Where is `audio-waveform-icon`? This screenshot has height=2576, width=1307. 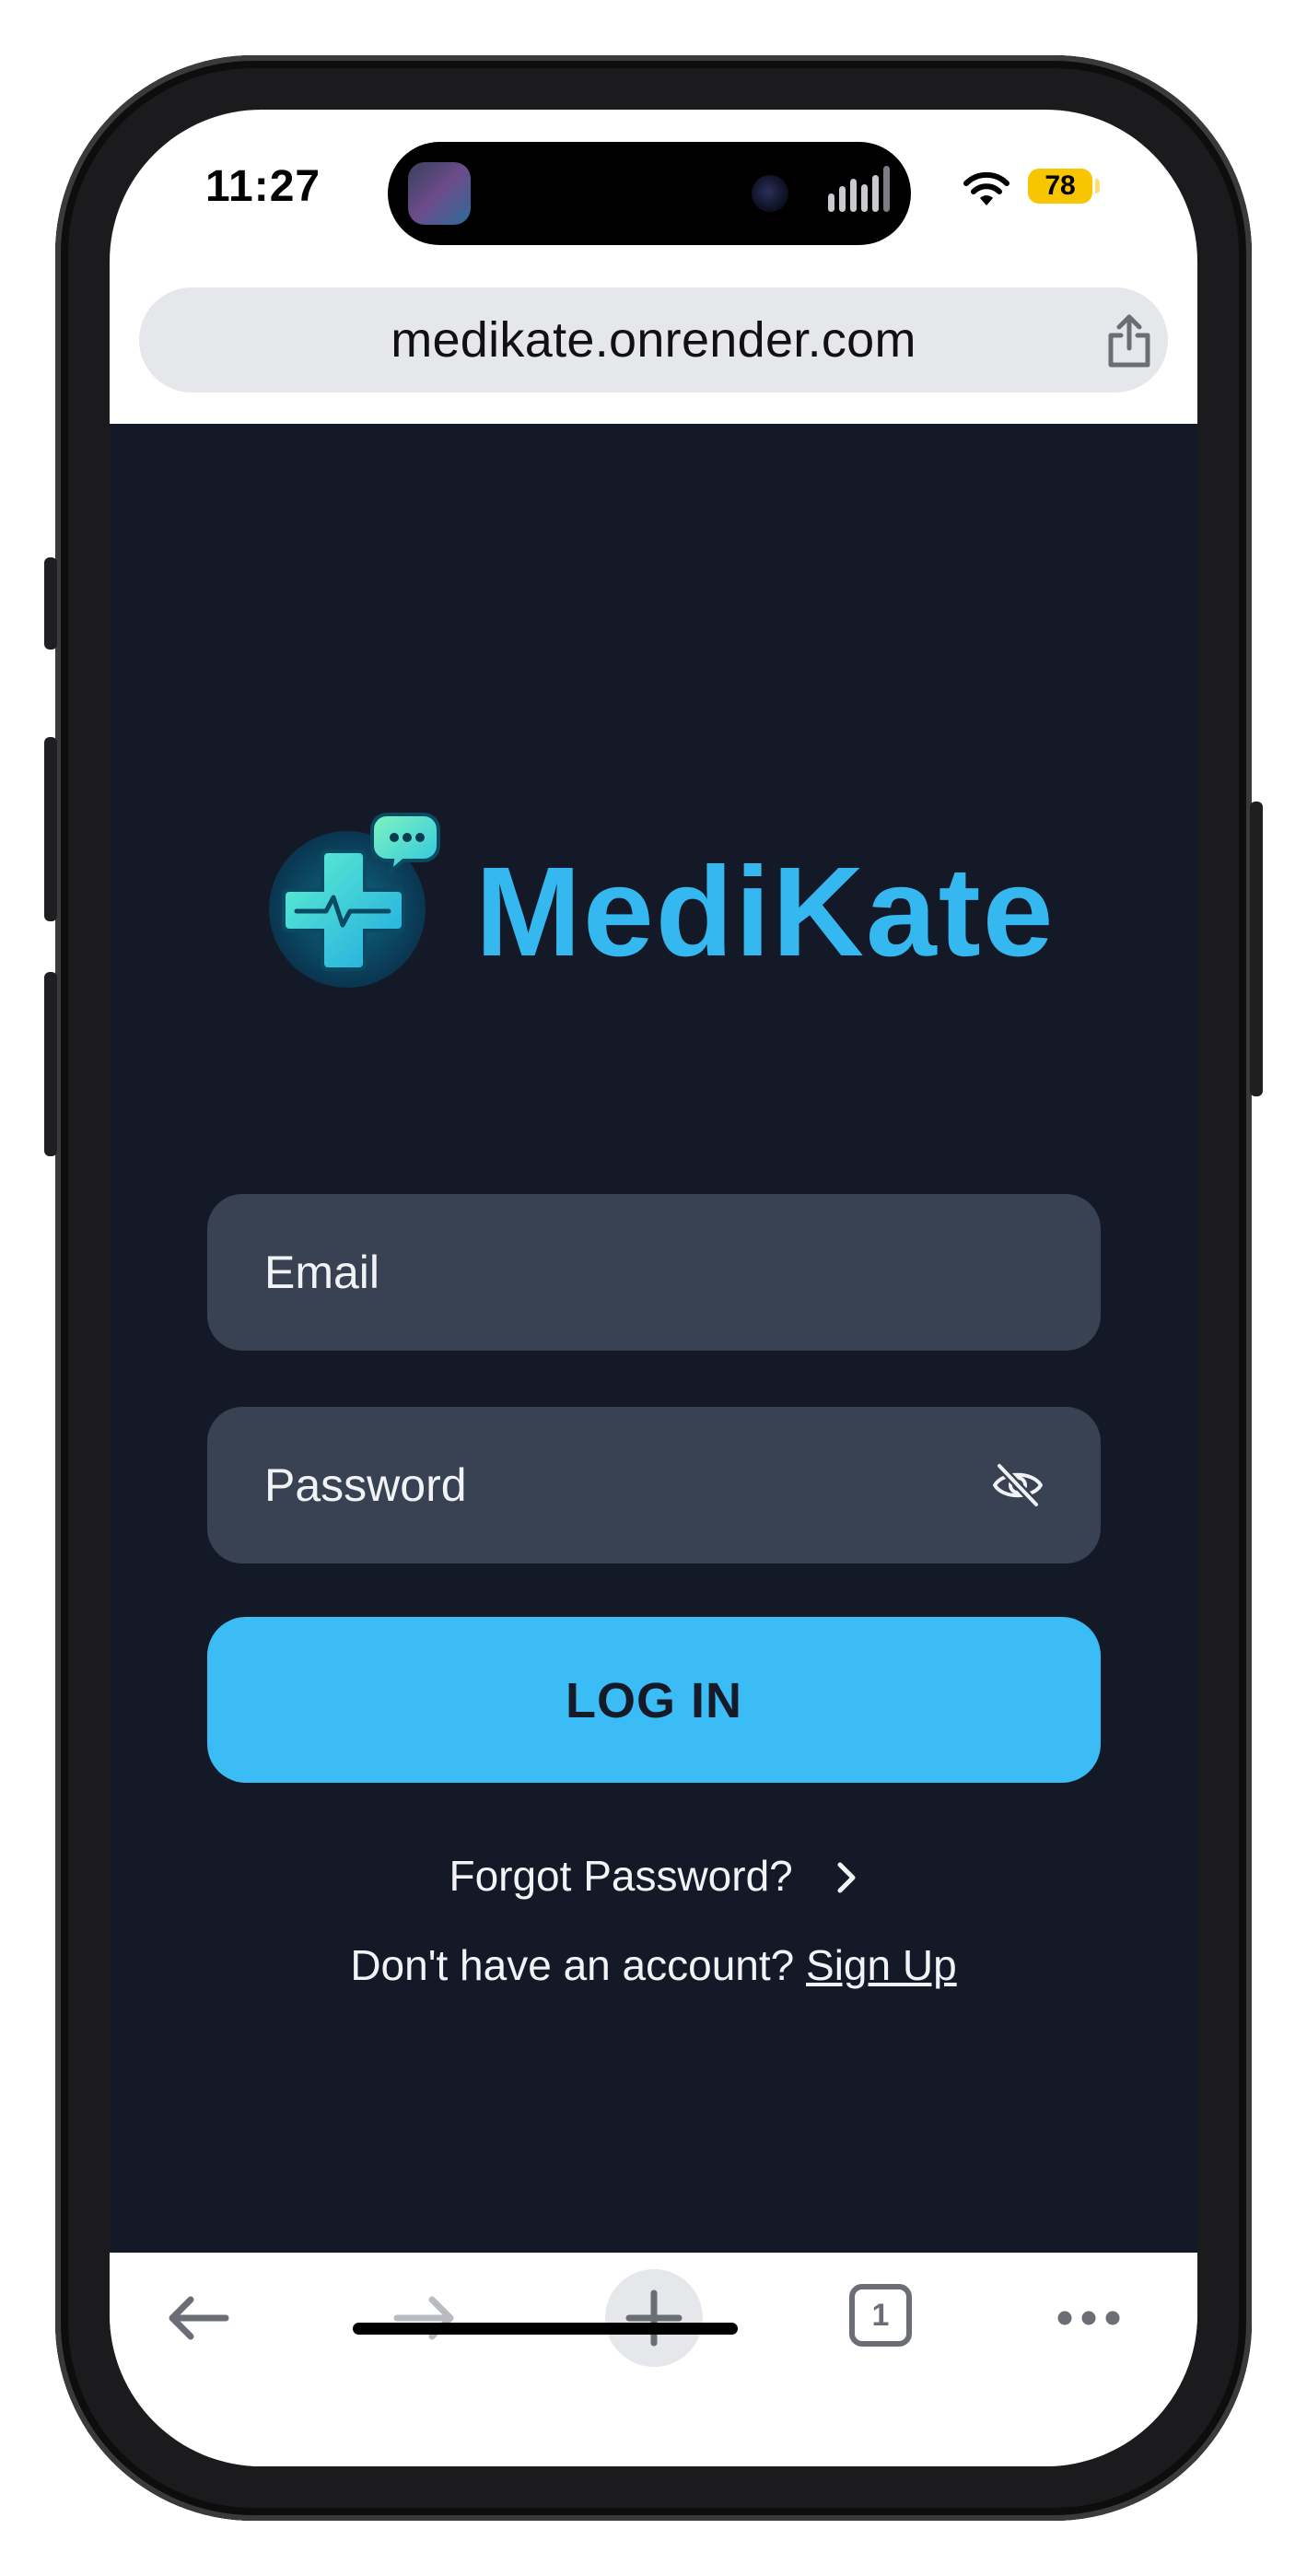
audio-waveform-icon is located at coordinates (860, 192).